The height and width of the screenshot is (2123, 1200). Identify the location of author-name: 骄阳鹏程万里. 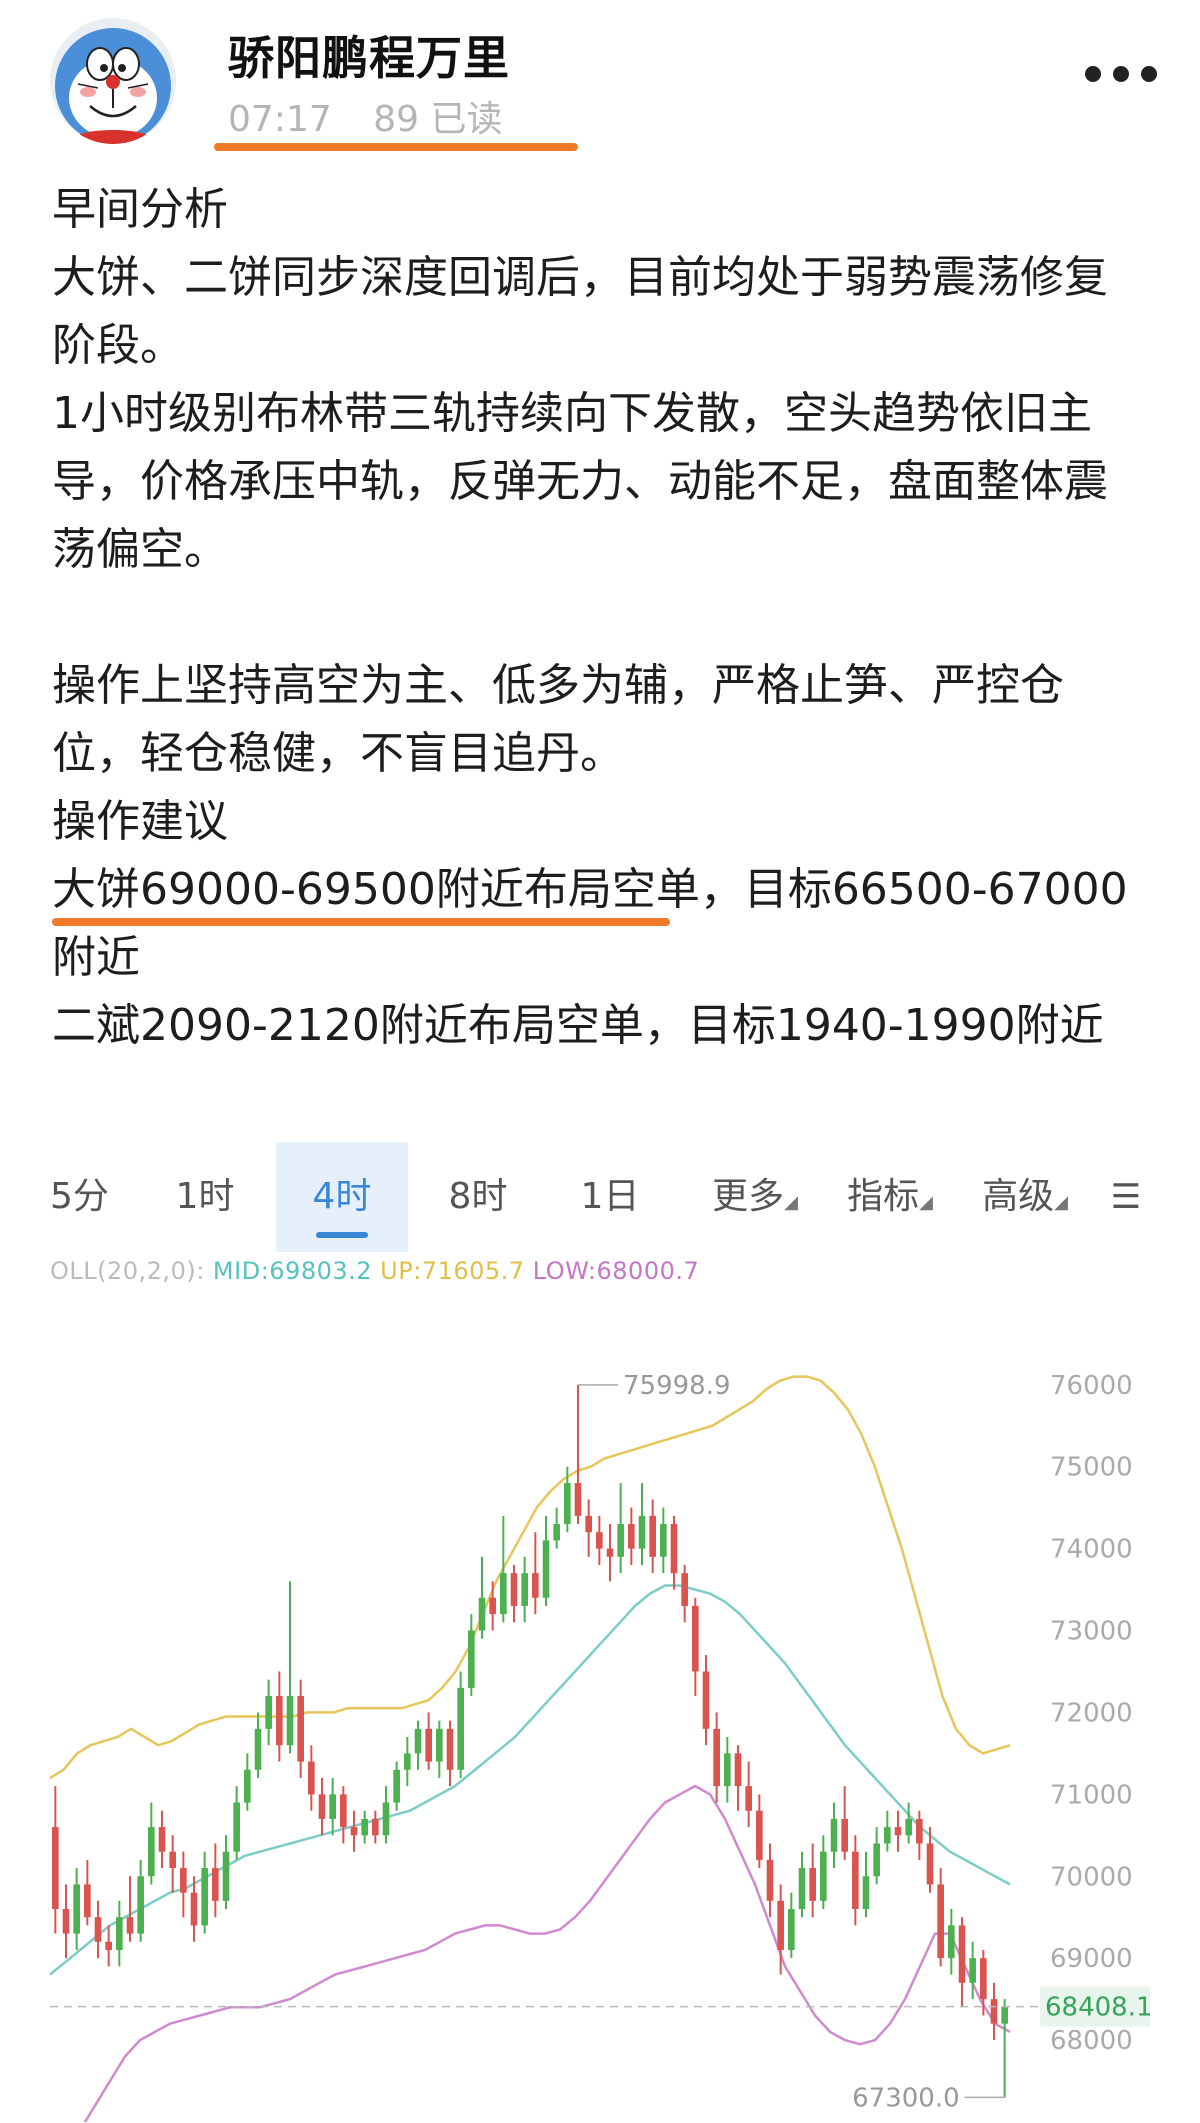
(369, 55).